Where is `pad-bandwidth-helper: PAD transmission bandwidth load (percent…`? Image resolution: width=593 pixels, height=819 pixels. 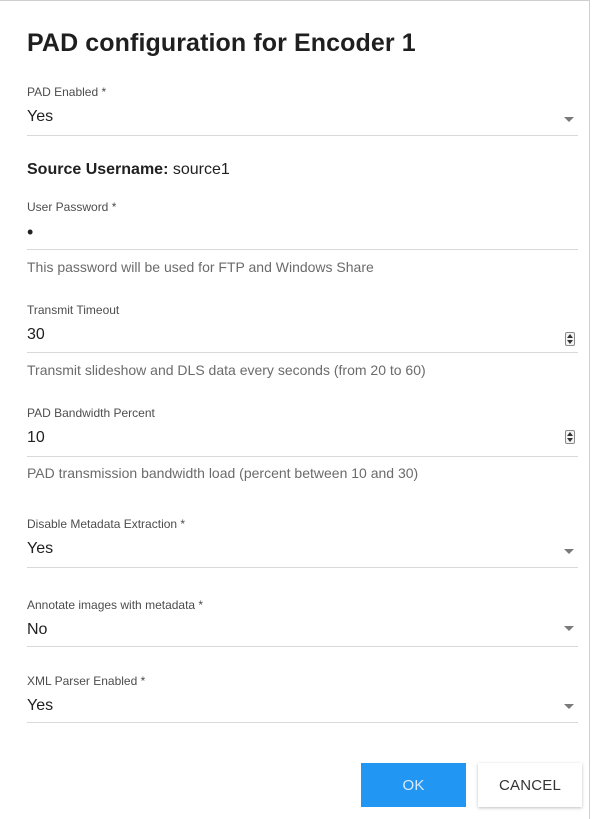
pad-bandwidth-helper: PAD transmission bandwidth load (percent… is located at coordinates (223, 473).